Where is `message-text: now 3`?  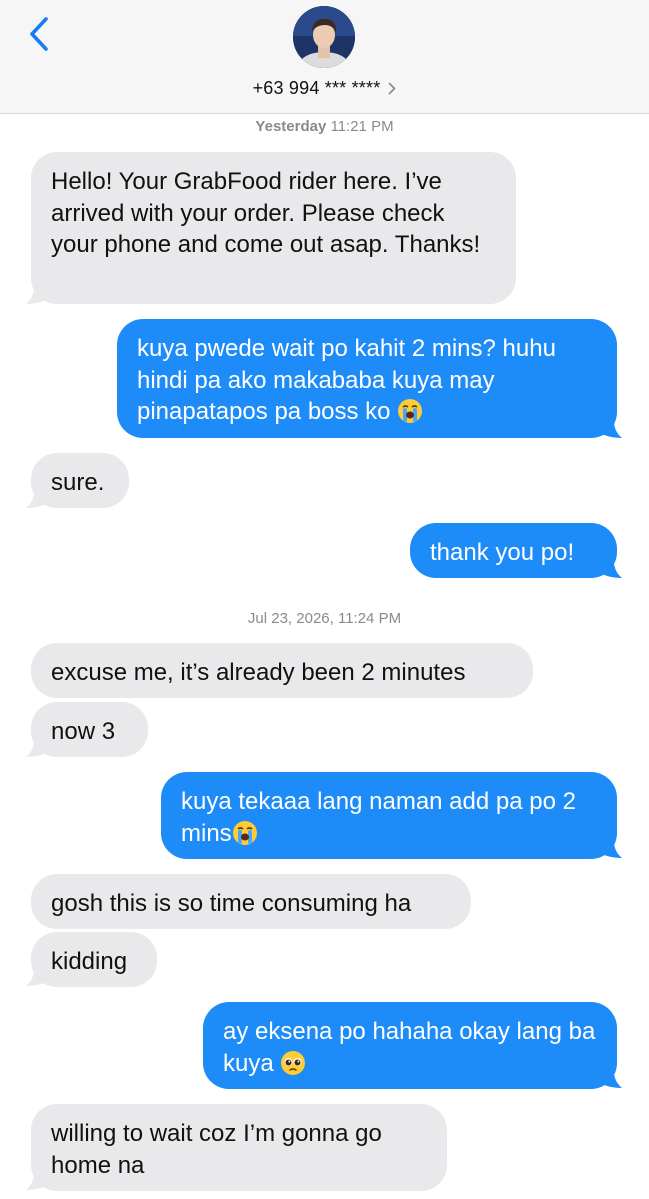
message-text: now 3 is located at coordinates (83, 731).